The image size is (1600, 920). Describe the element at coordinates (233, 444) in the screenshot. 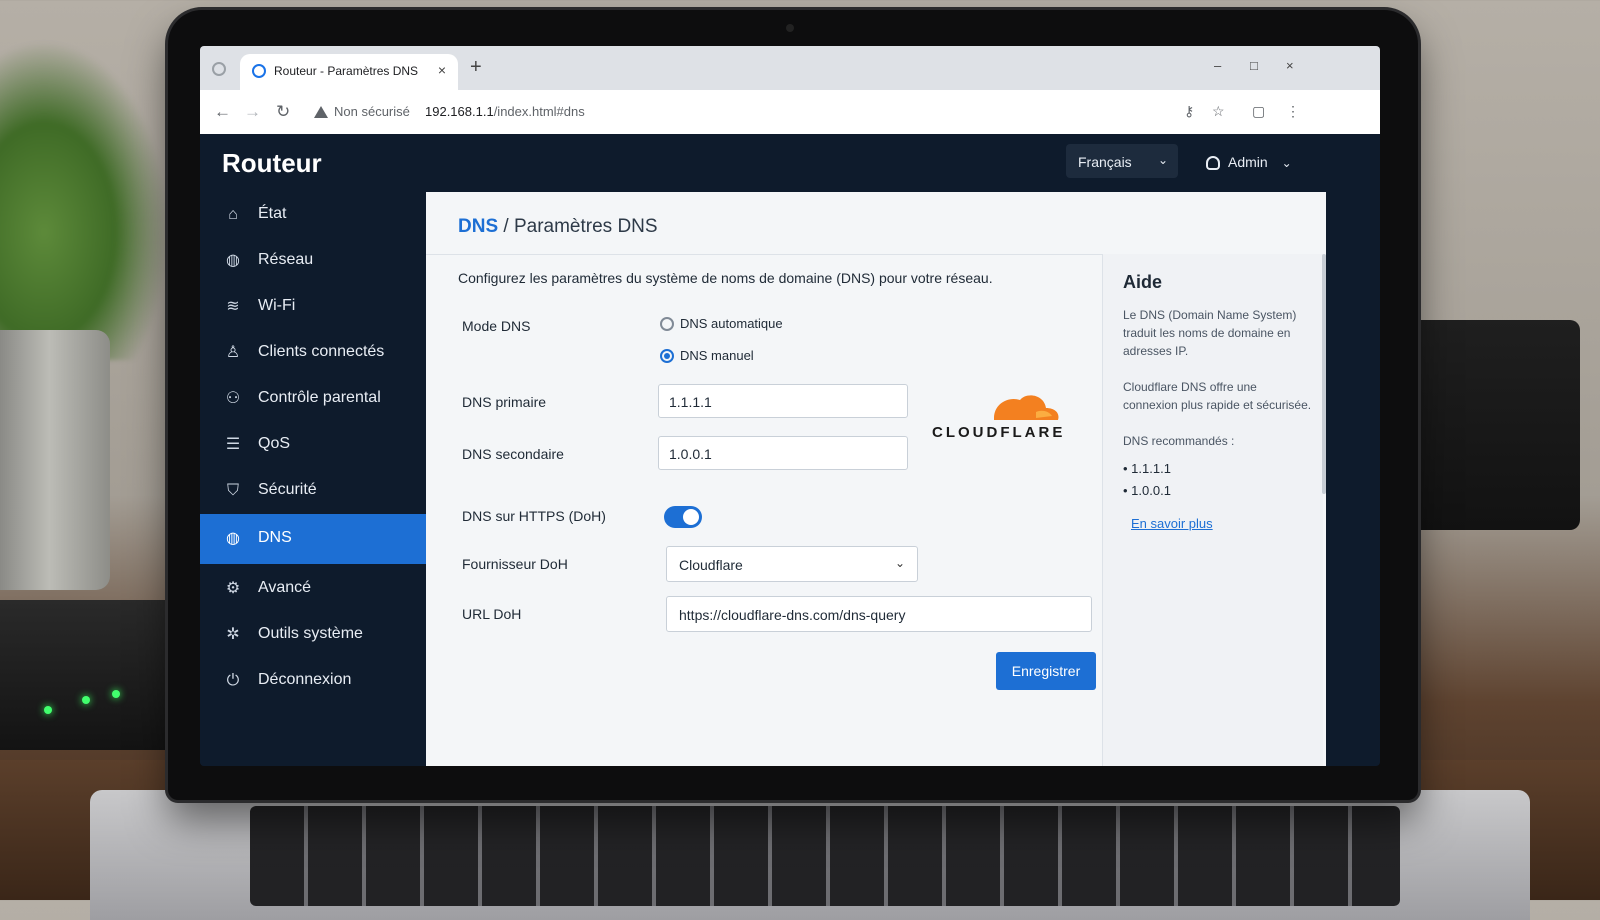

I see `sliders-icon: ☰` at that location.